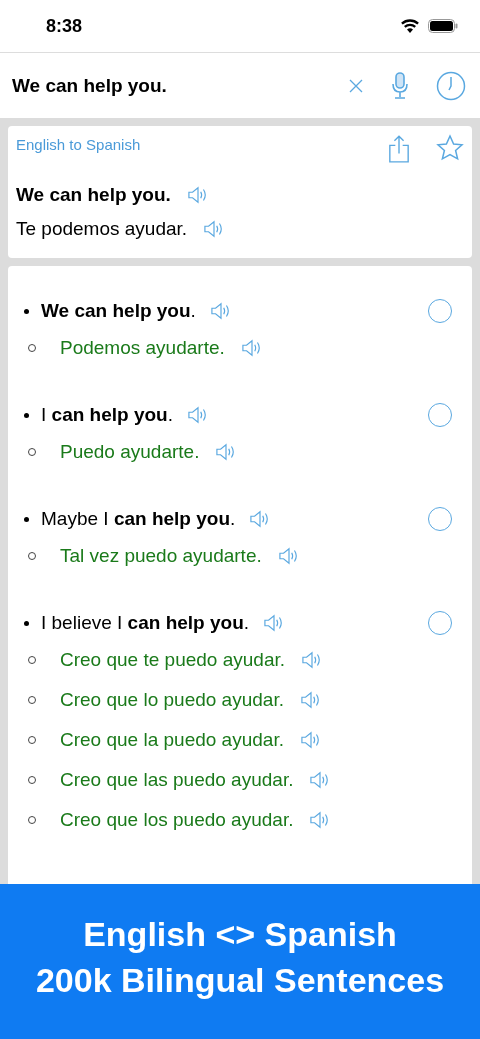  Describe the element at coordinates (93, 195) in the screenshot. I see `source-sentence: We can help you.` at that location.